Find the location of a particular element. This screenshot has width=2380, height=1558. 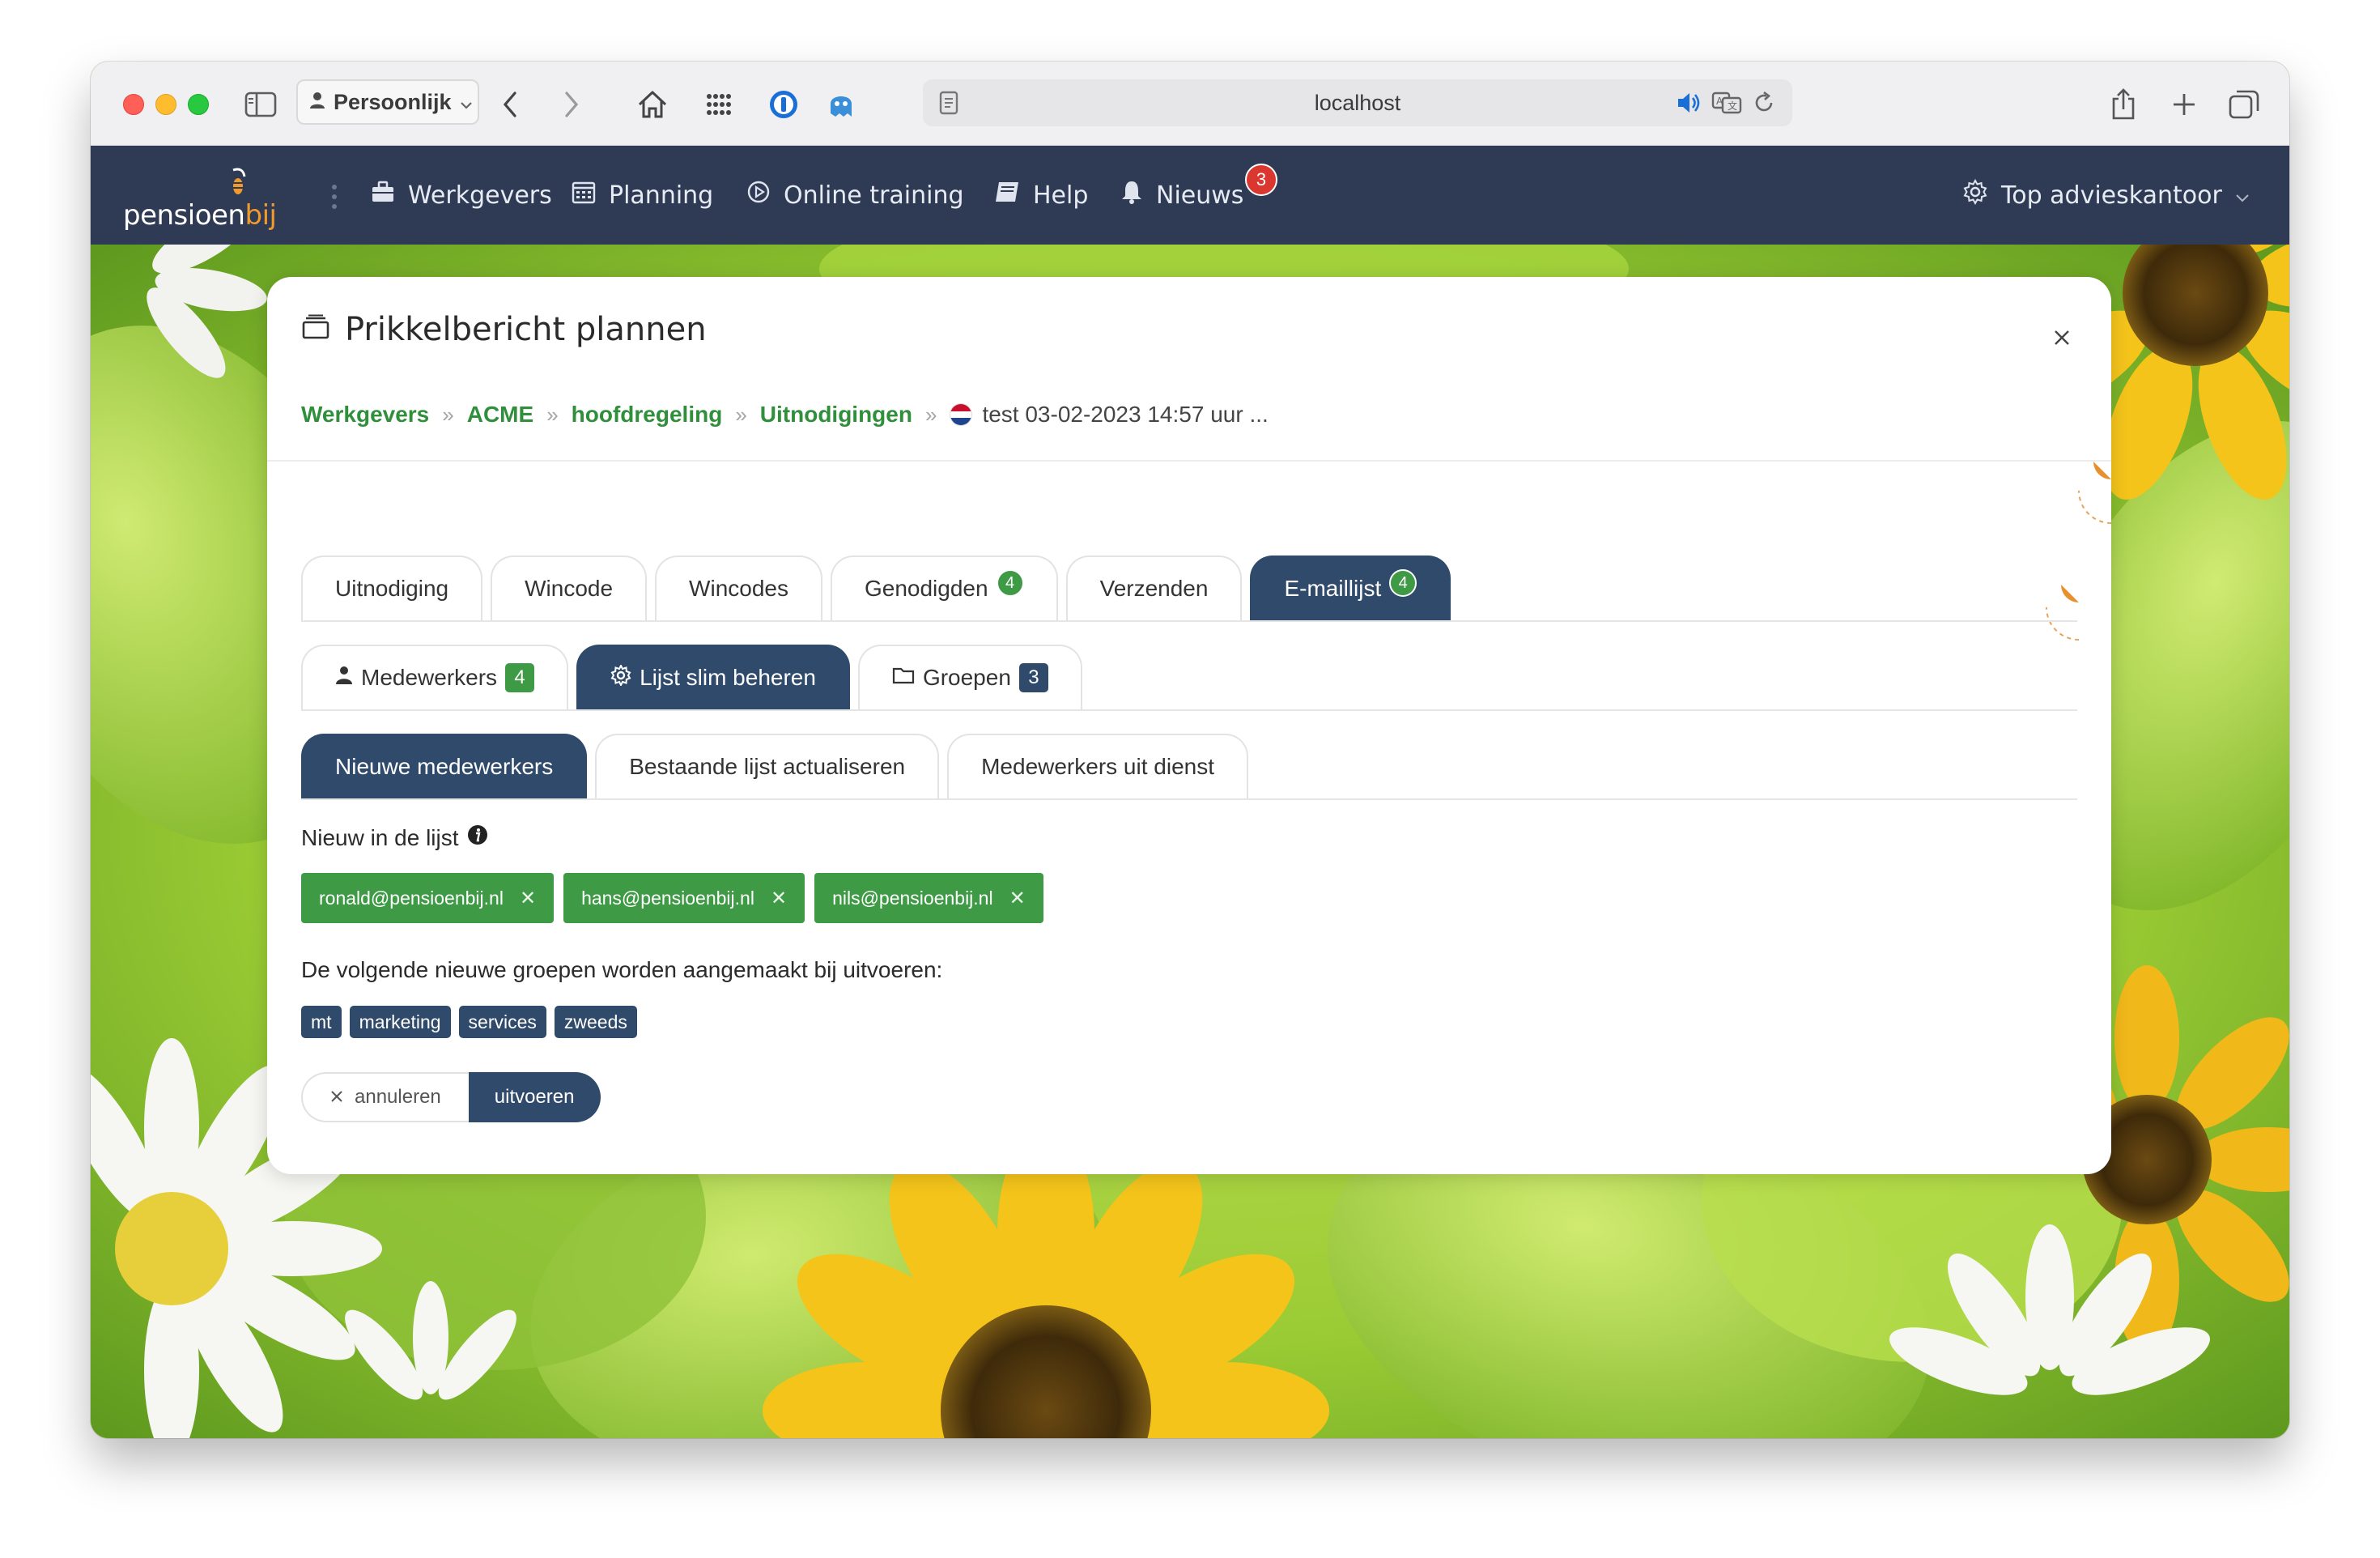

minimize-window-button is located at coordinates (165, 104).